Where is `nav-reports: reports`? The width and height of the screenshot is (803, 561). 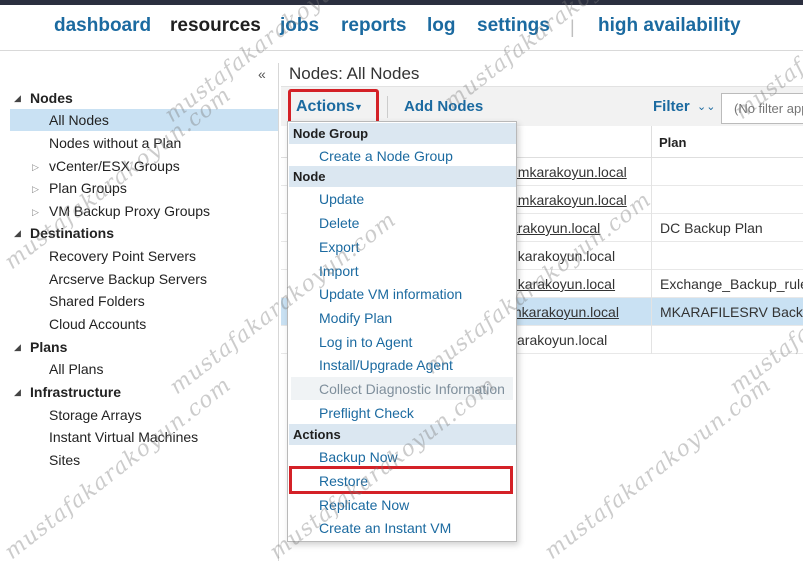
nav-reports: reports is located at coordinates (373, 26).